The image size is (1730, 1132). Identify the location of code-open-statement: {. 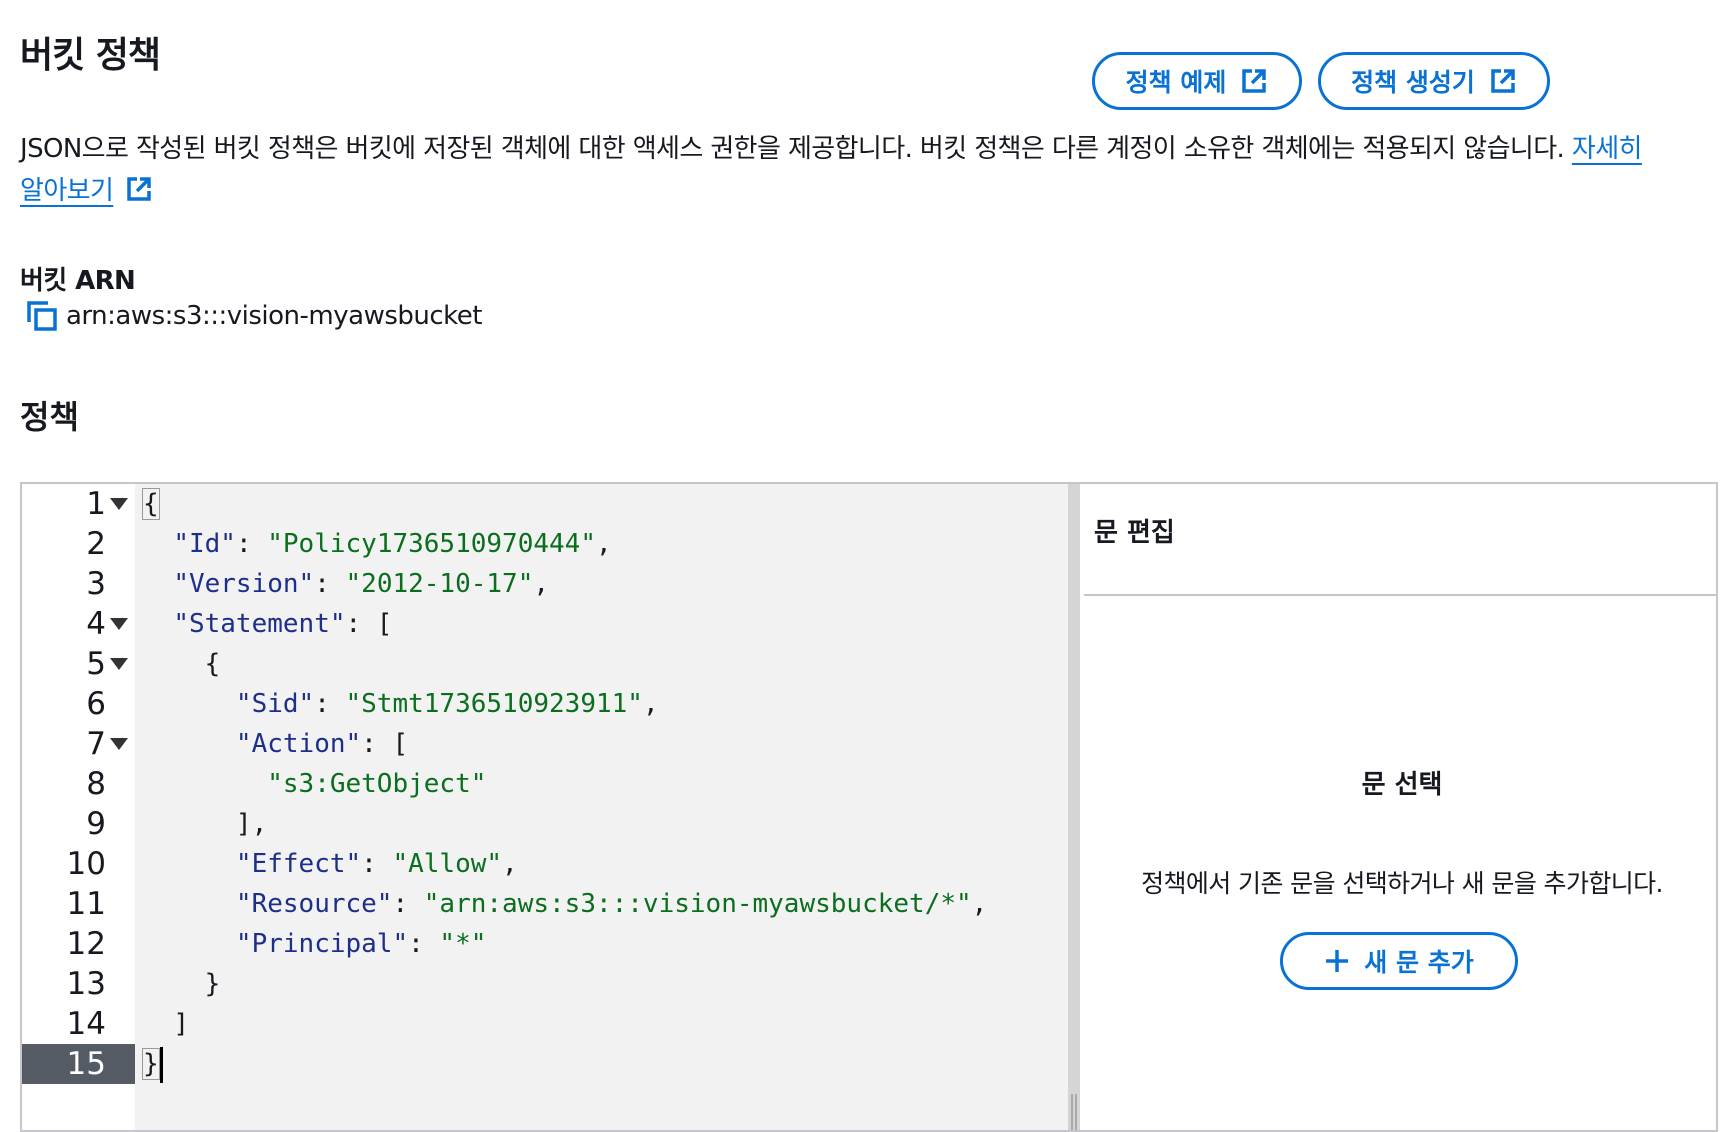
(212, 664).